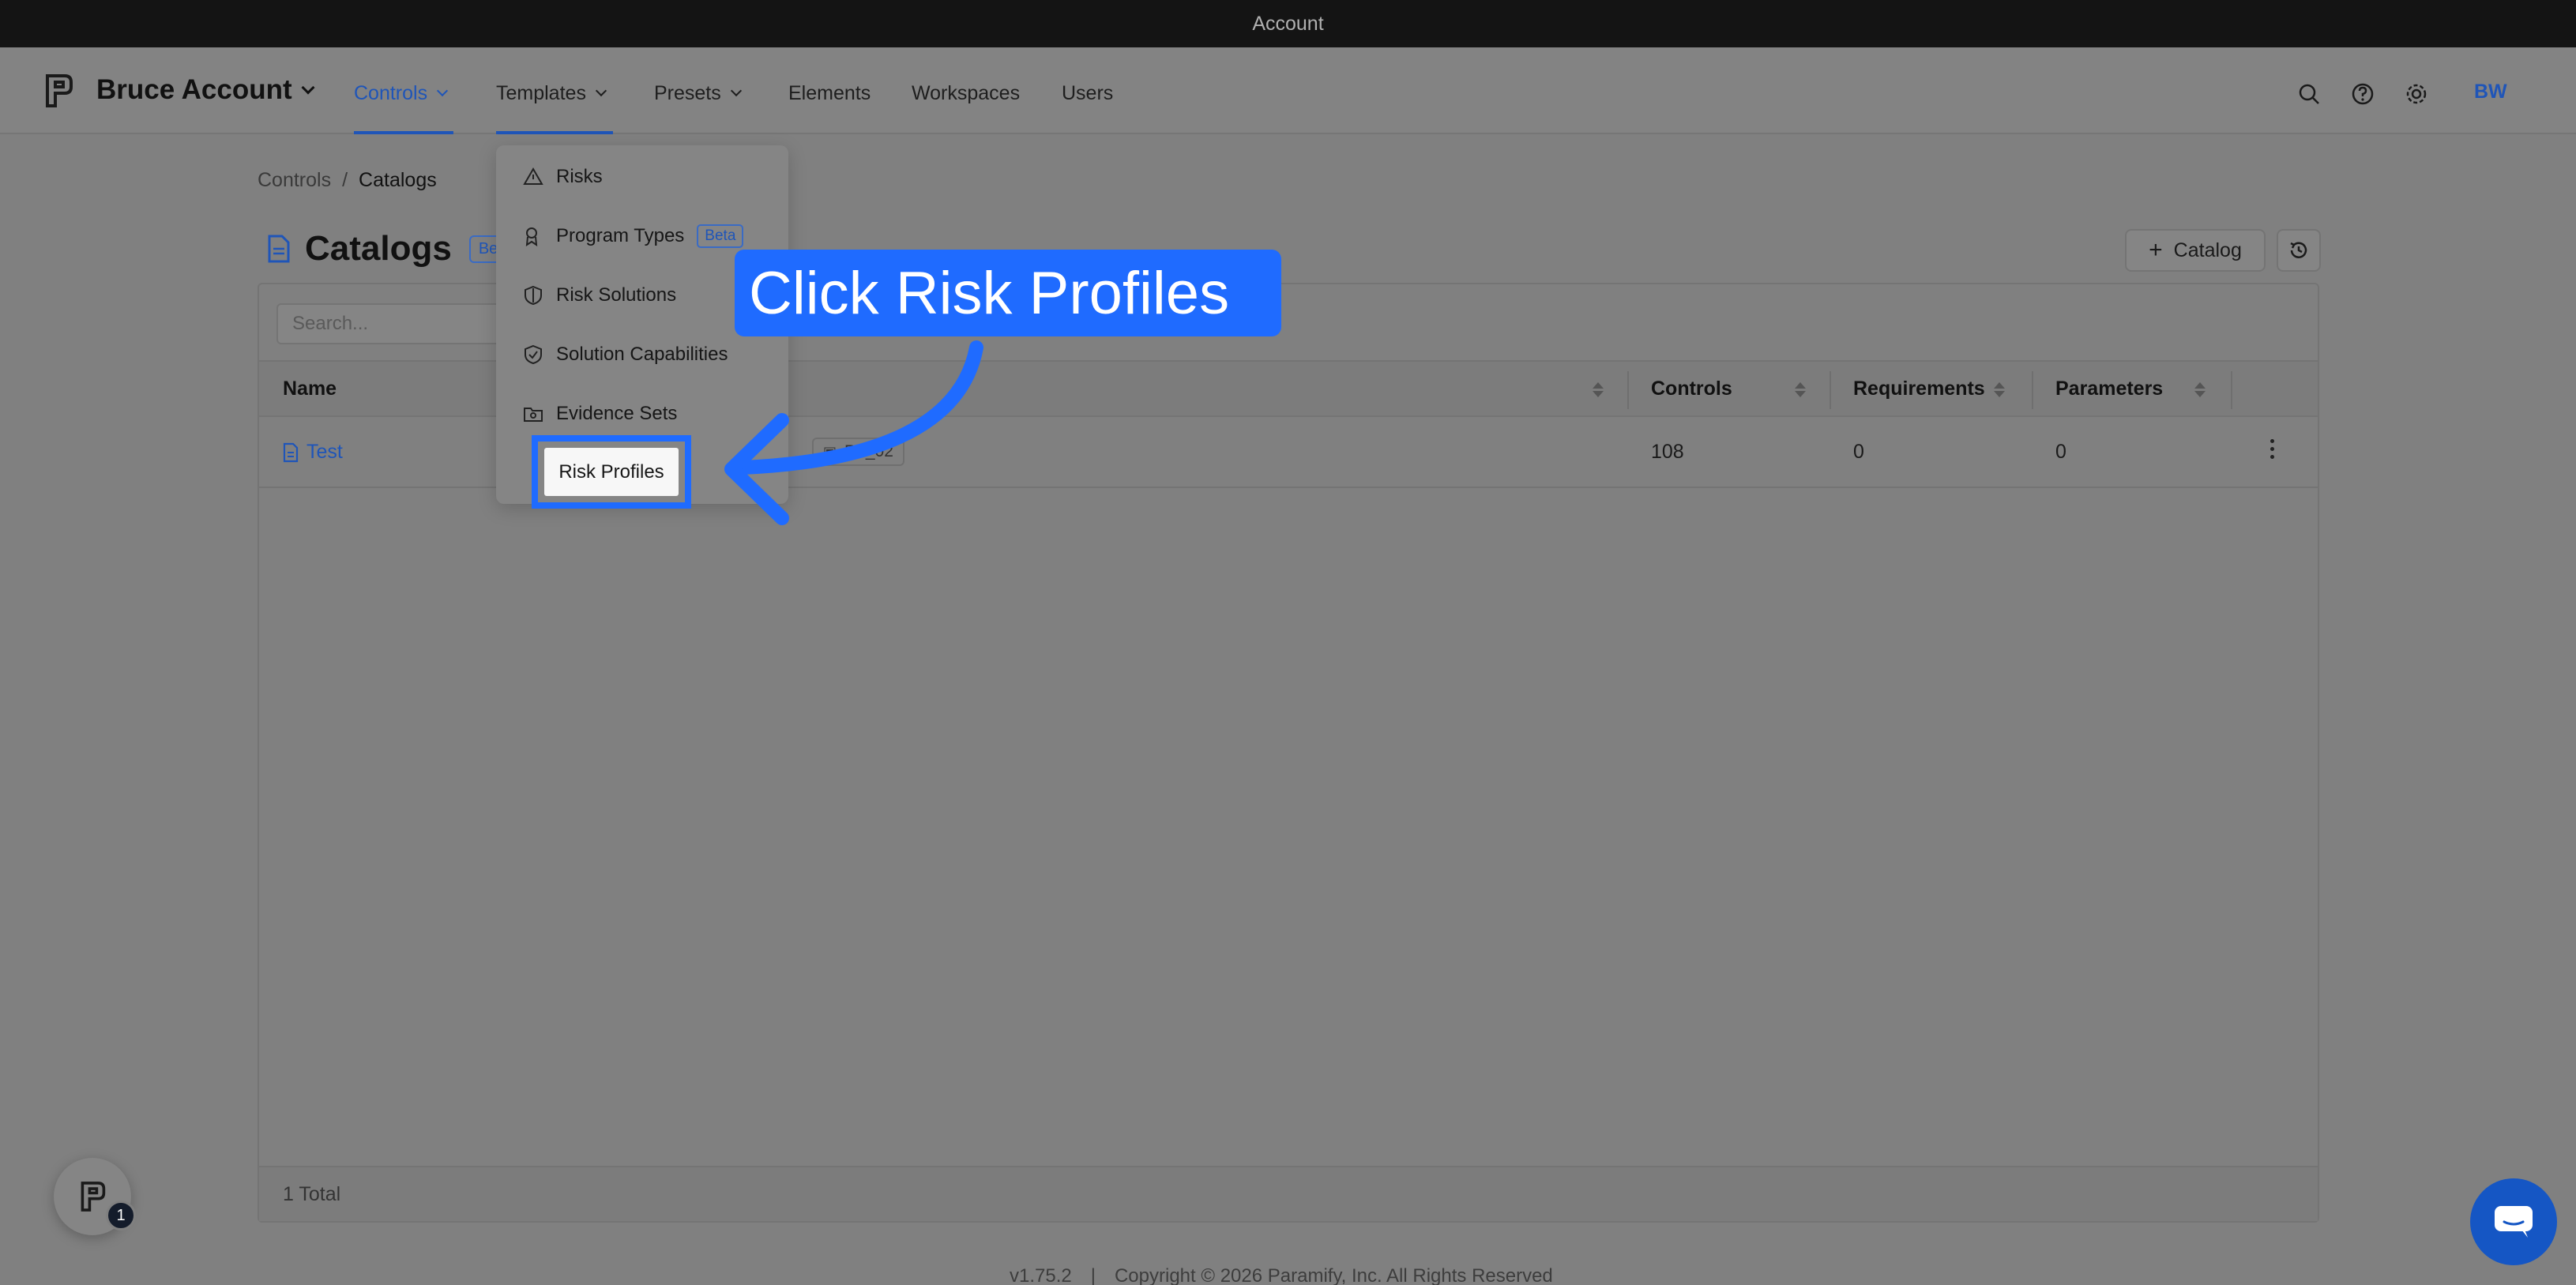 The height and width of the screenshot is (1285, 2576). I want to click on plus-icon: +, so click(2156, 250).